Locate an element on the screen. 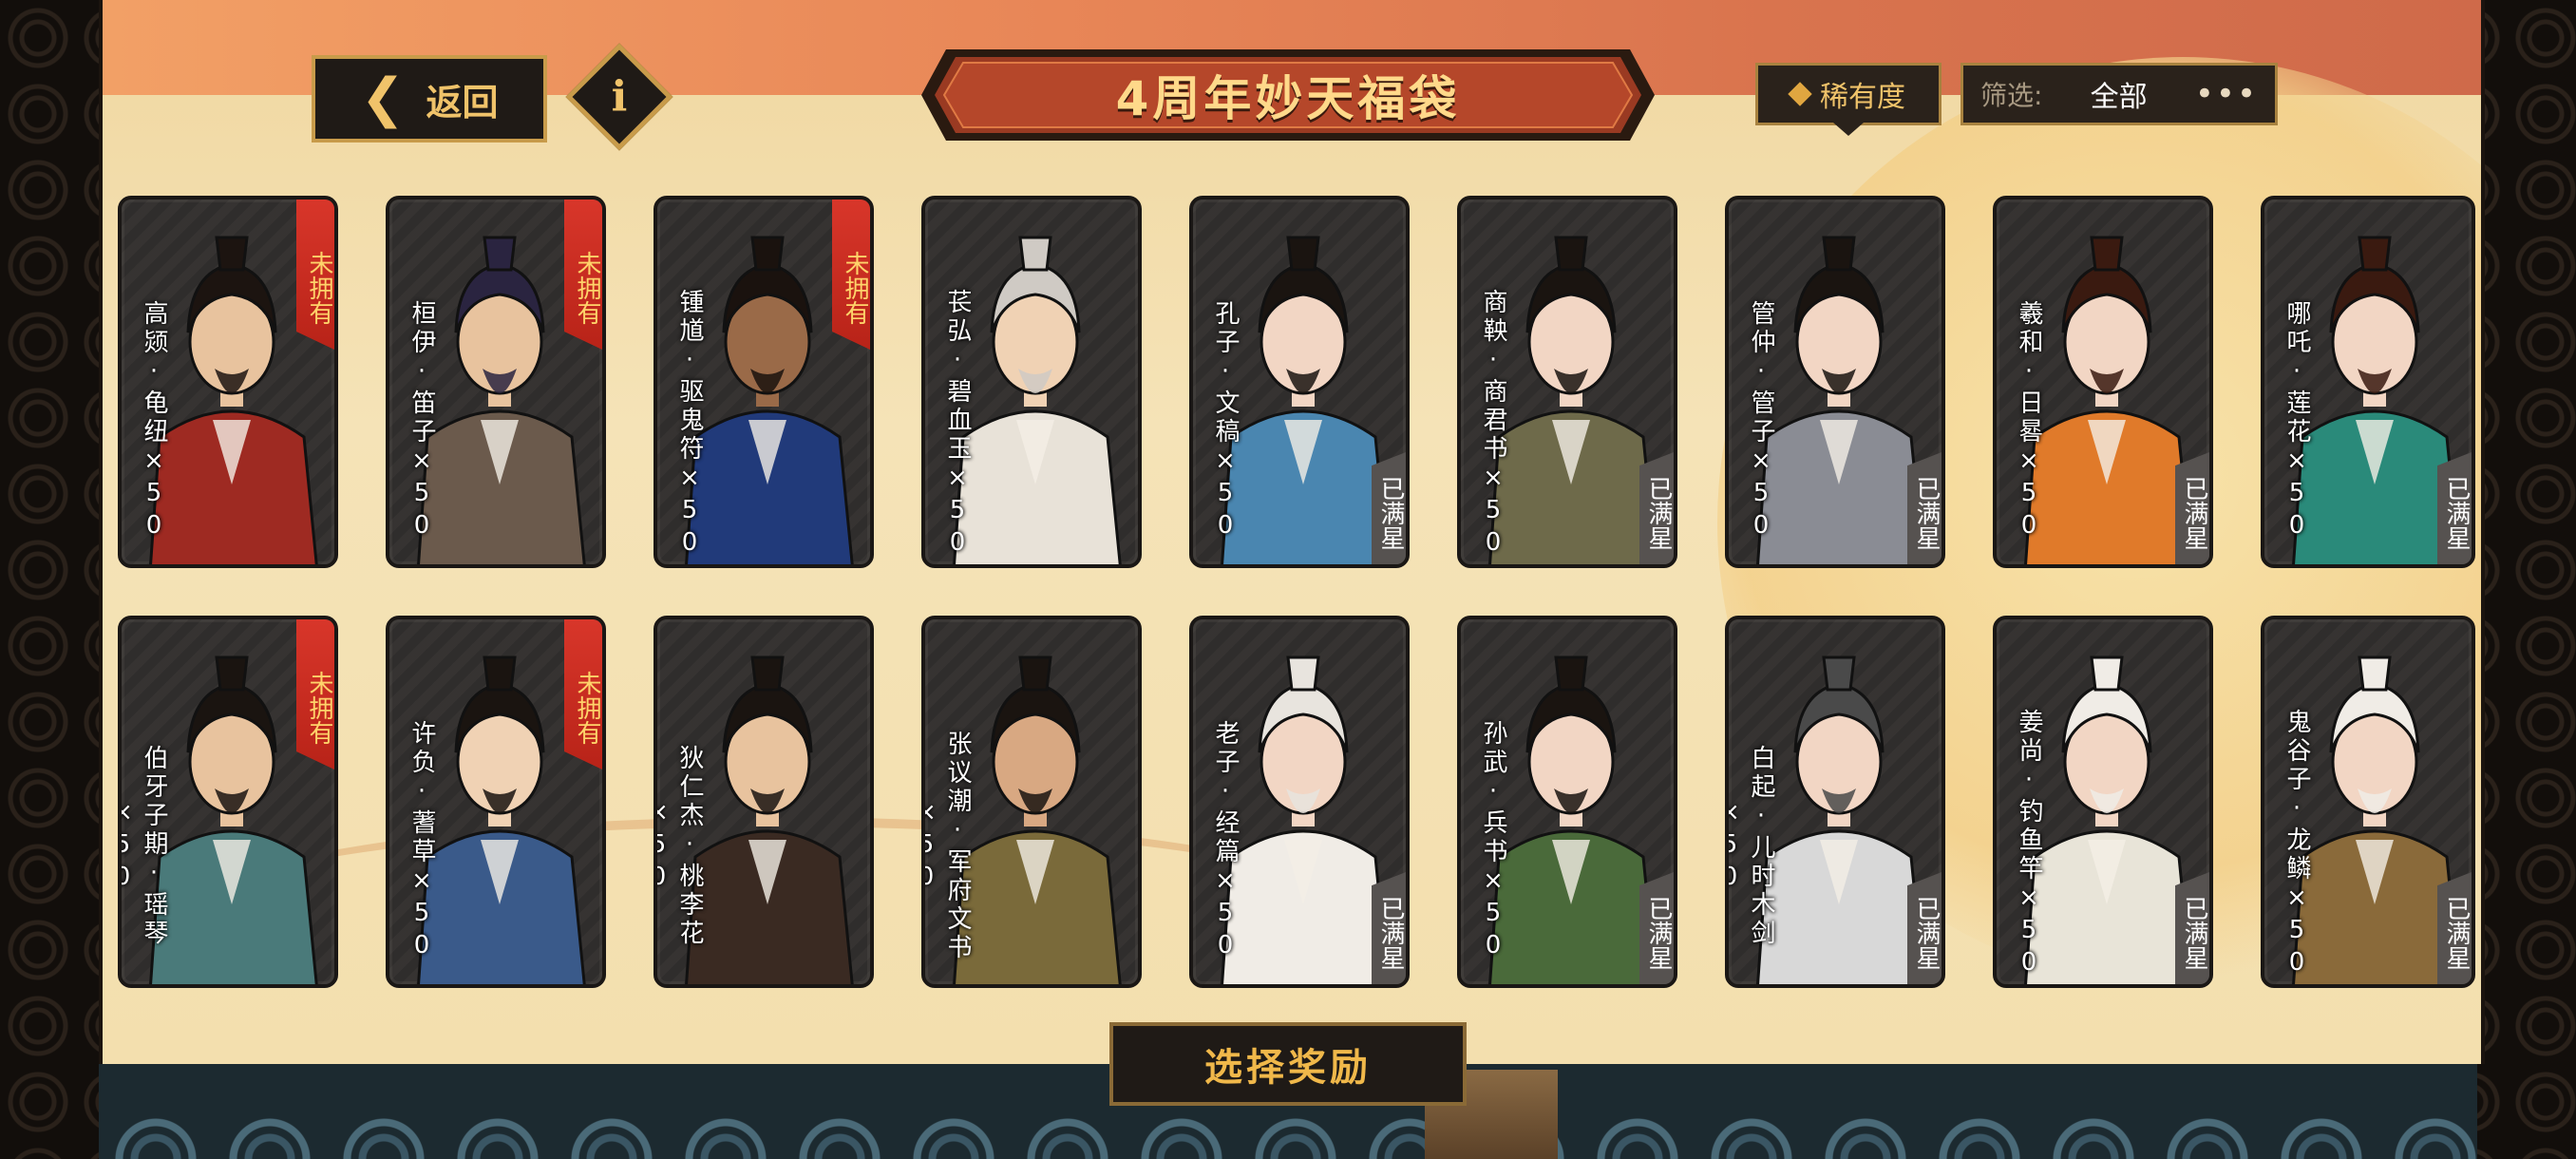 The height and width of the screenshot is (1159, 2576). rarity-sort-button: 稀有度 is located at coordinates (1848, 99).